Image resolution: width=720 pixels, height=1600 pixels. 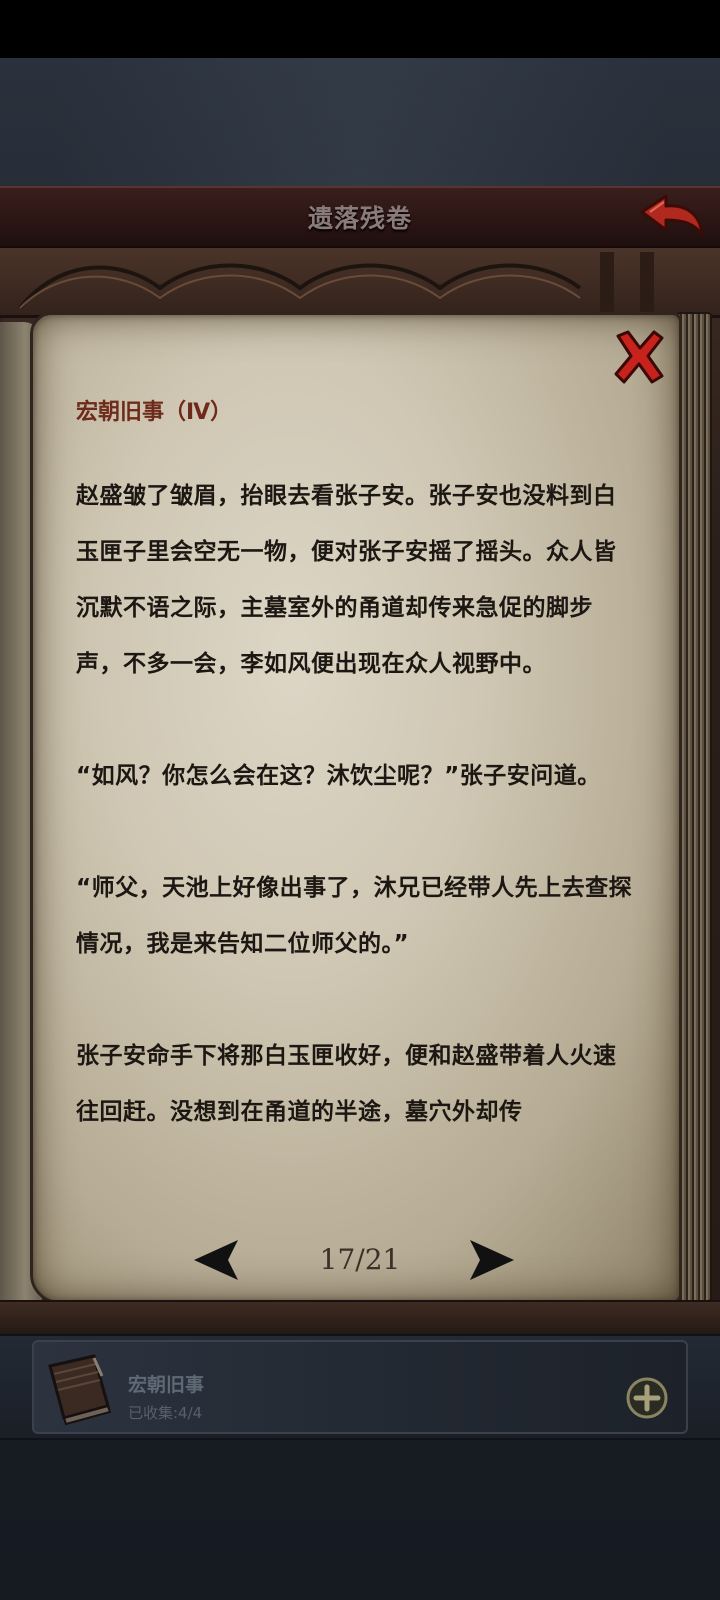 I want to click on prev-page-arrow-icon, so click(x=216, y=1260).